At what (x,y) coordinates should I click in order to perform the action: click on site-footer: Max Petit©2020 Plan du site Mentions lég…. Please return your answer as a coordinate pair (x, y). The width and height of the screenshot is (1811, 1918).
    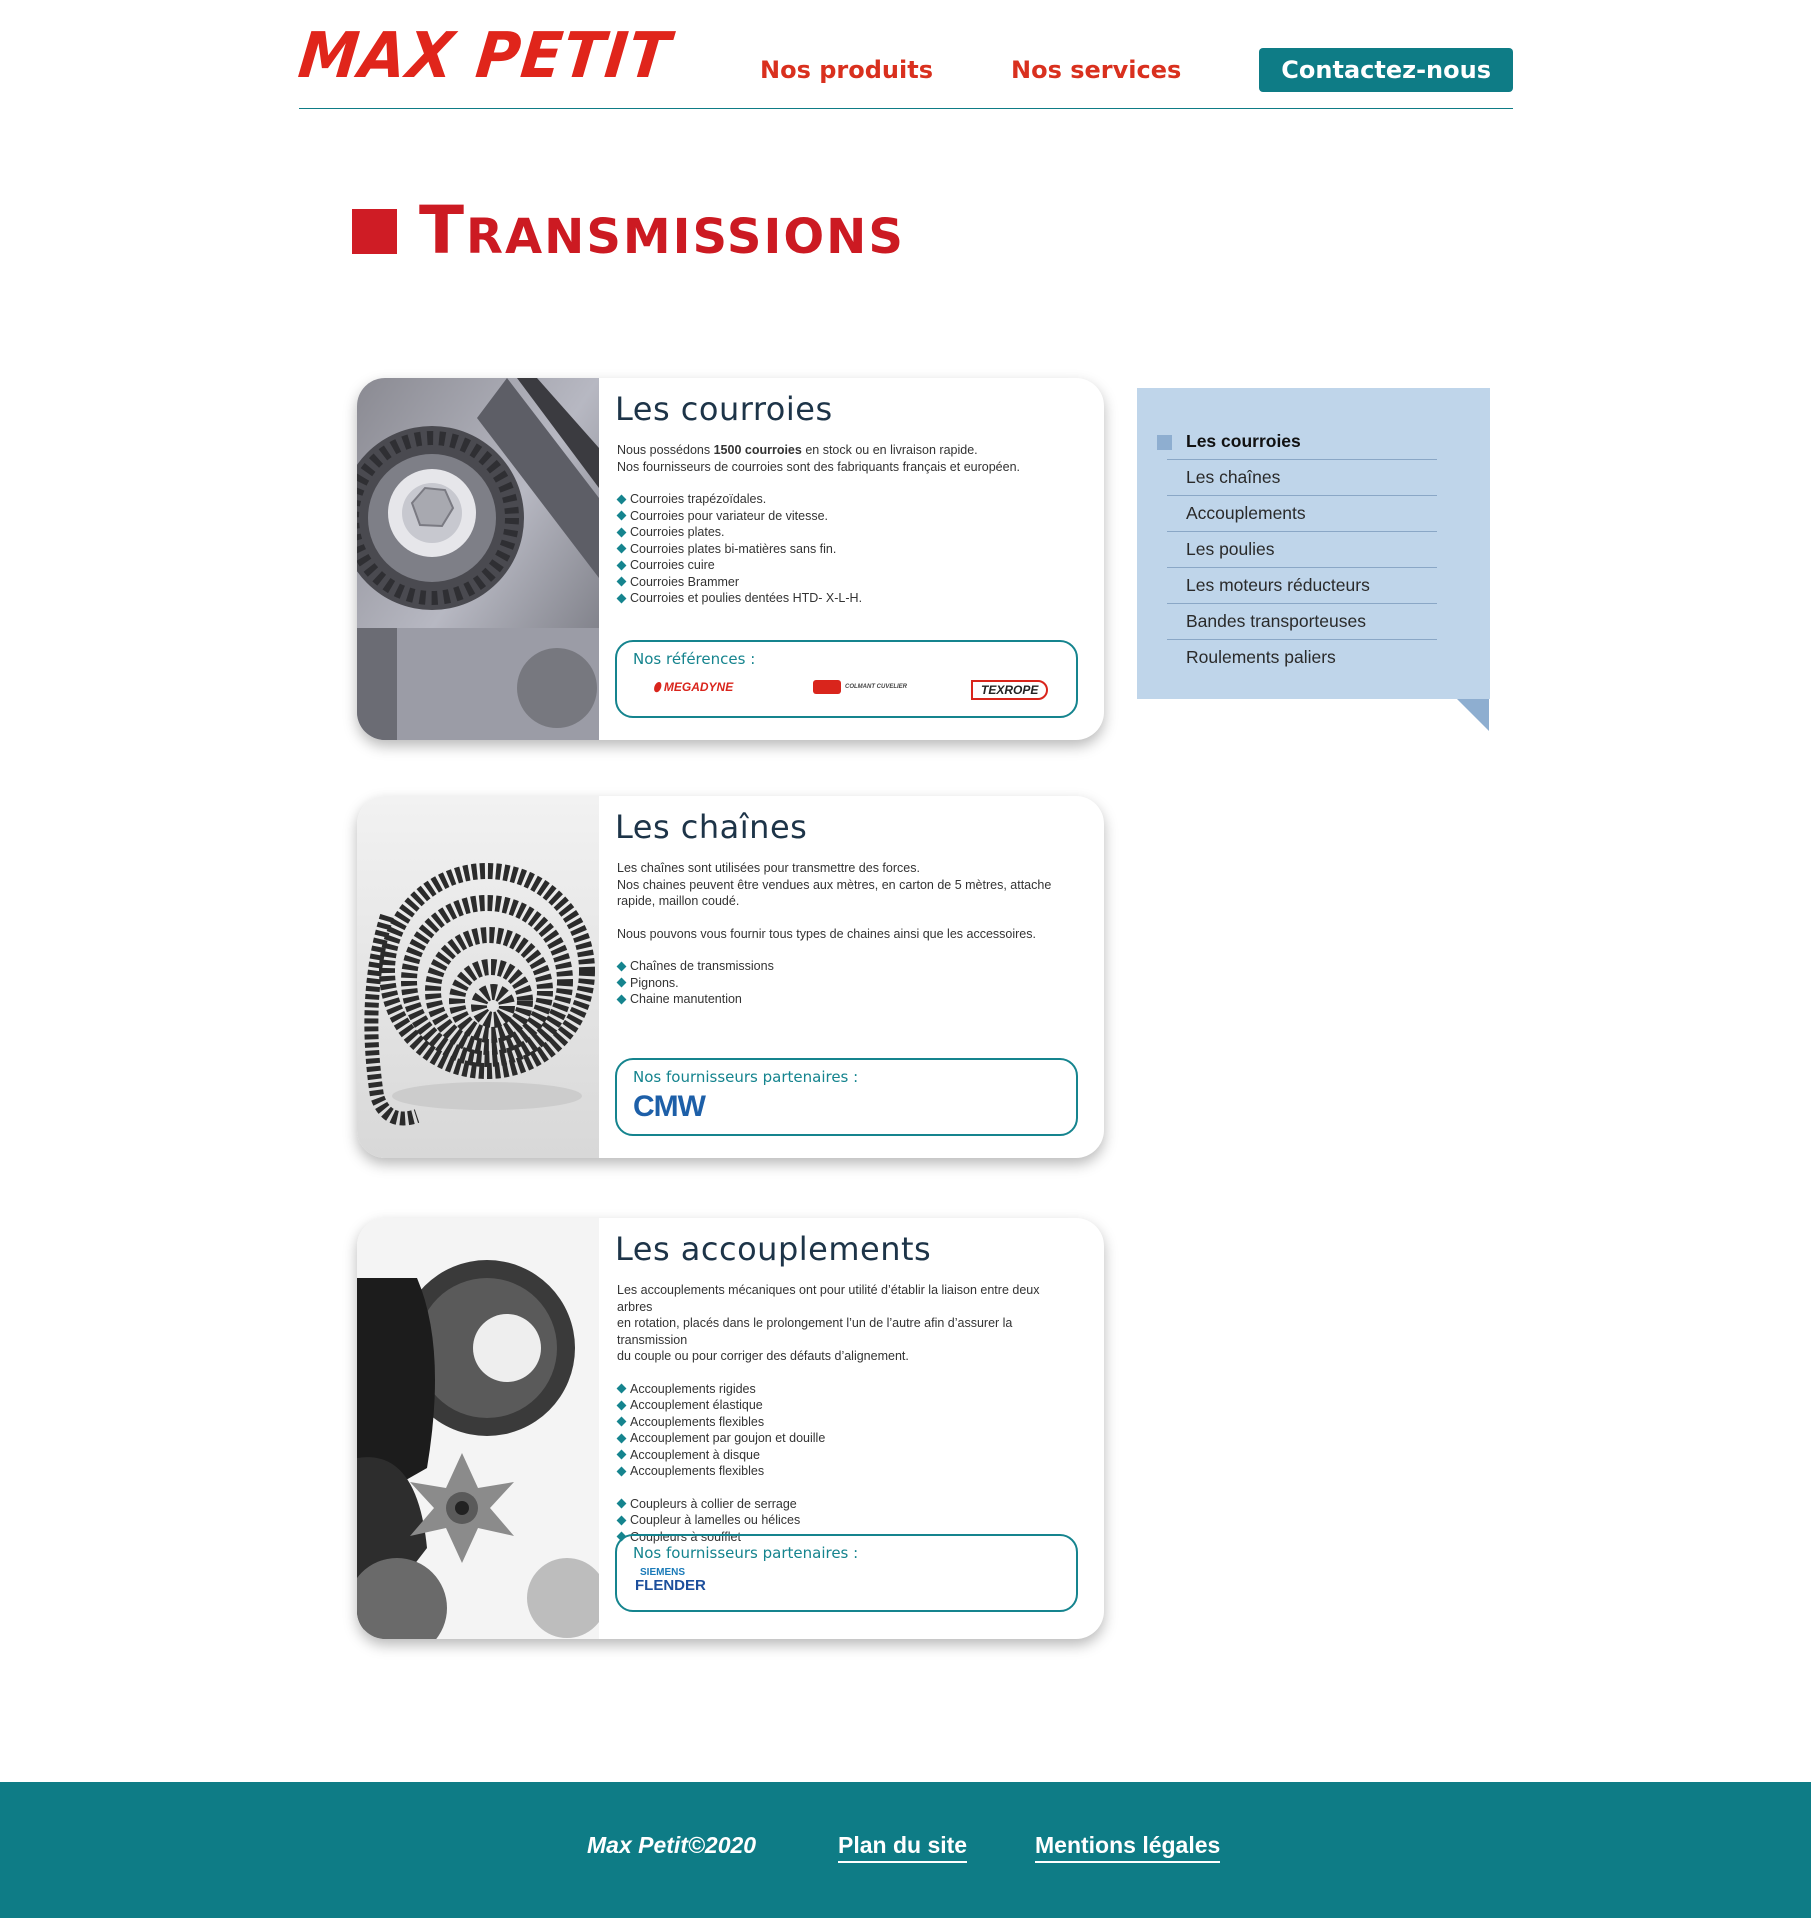
    Looking at the image, I should click on (905, 1850).